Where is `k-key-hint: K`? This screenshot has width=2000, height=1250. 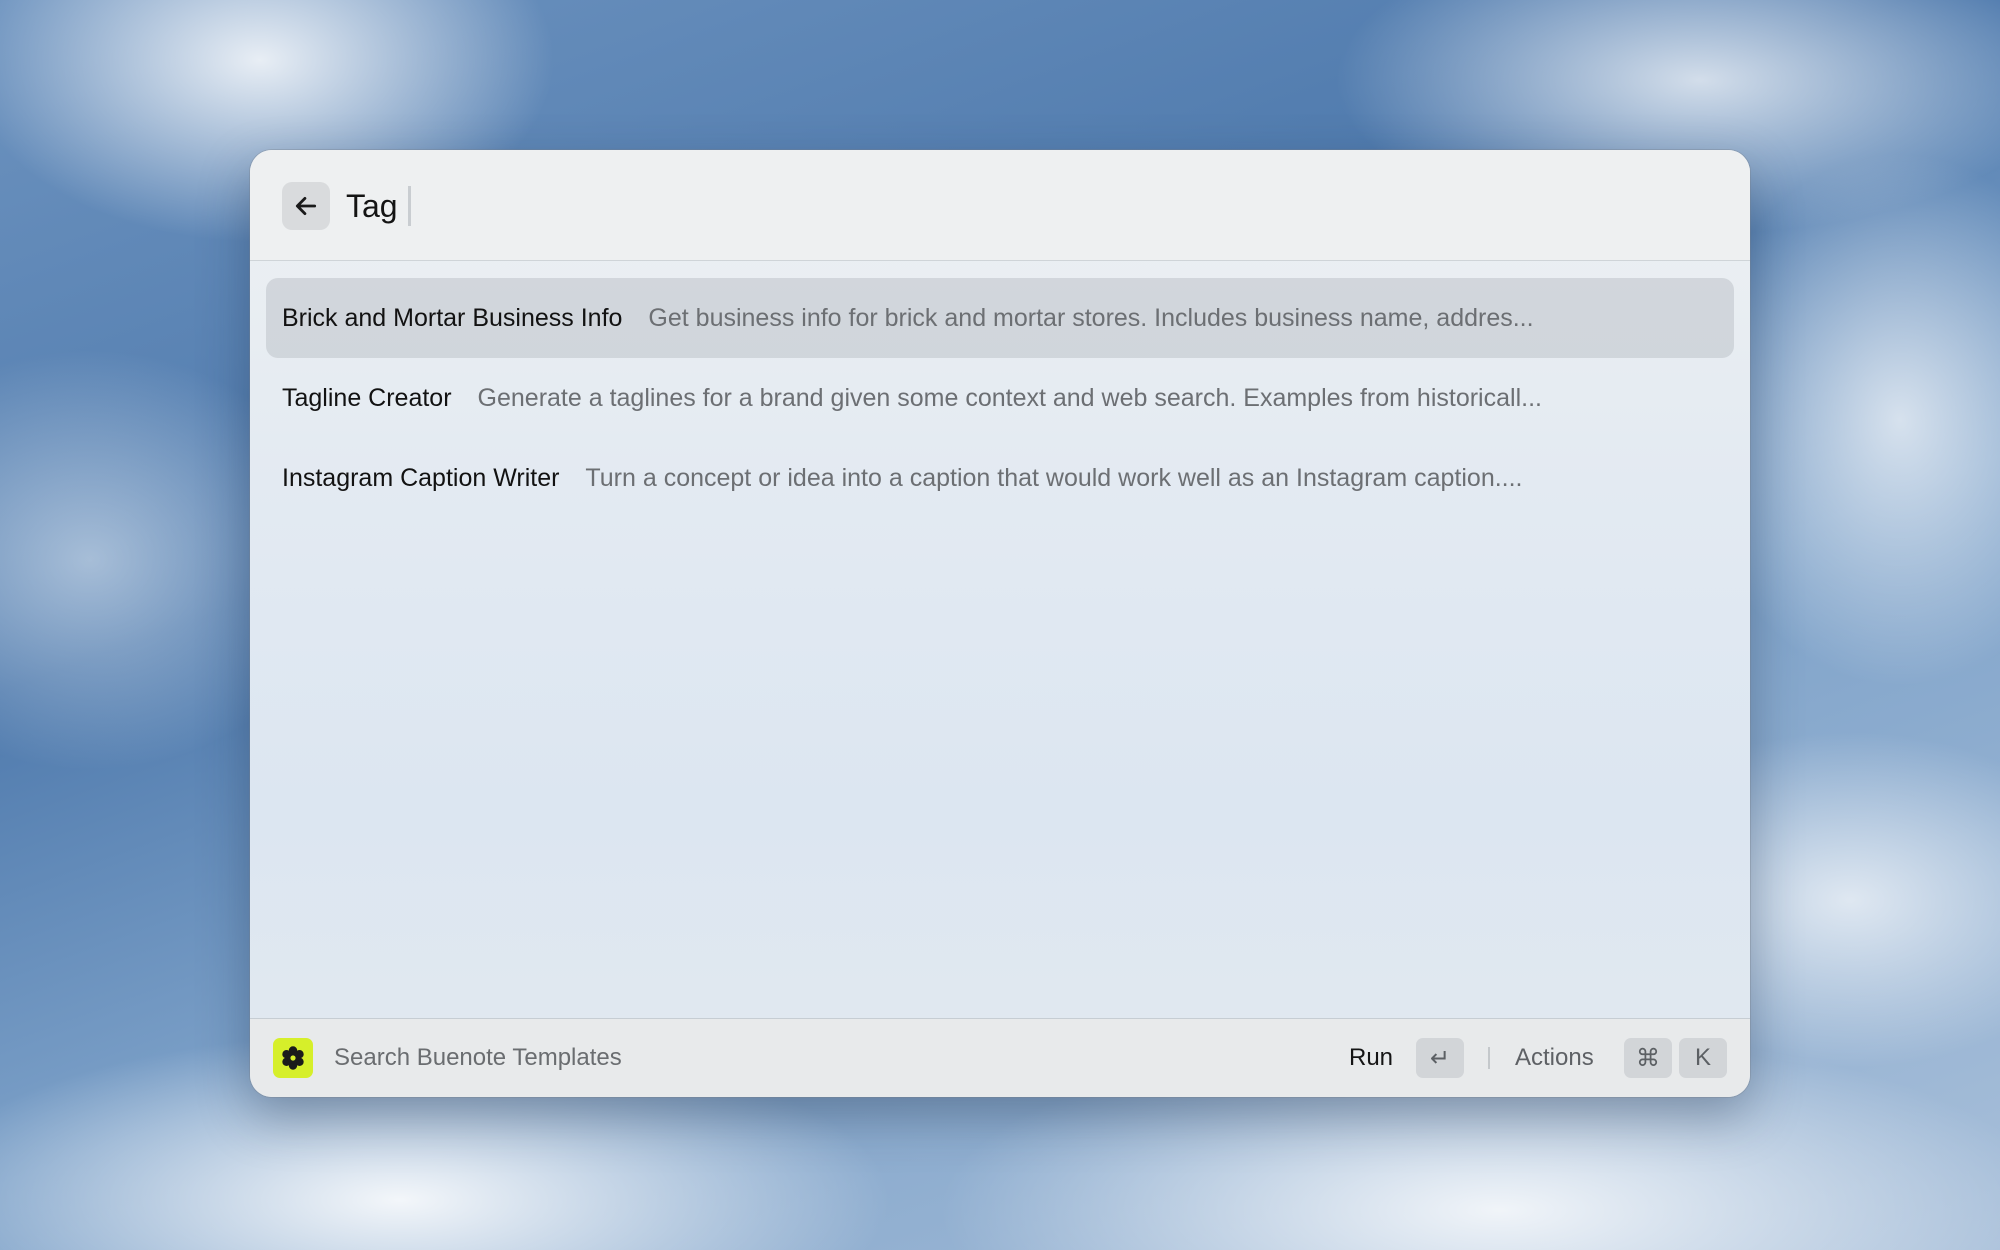 k-key-hint: K is located at coordinates (1703, 1058).